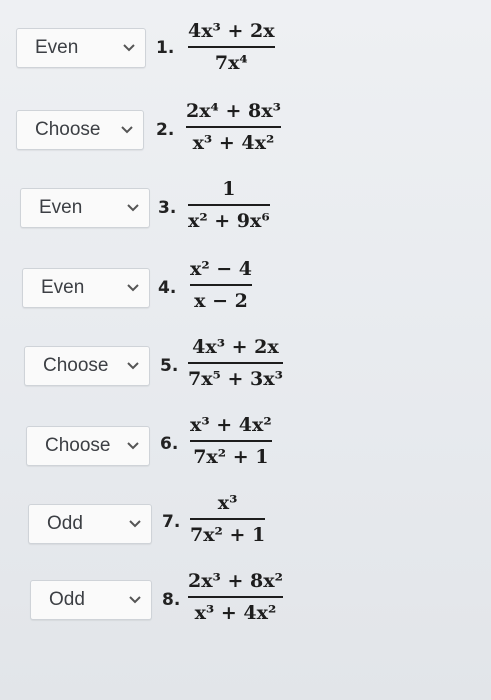  I want to click on question-row-1: Even 1. 4x³ + 2x 7x⁴, so click(245, 50).